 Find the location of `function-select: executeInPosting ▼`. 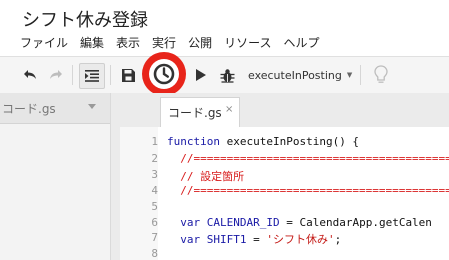

function-select: executeInPosting ▼ is located at coordinates (300, 75).